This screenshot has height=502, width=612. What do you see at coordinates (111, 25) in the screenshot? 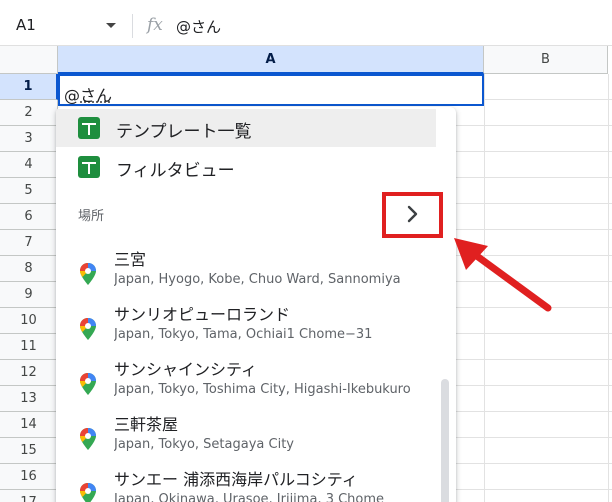
I see `name-box-dropdown-icon` at bounding box center [111, 25].